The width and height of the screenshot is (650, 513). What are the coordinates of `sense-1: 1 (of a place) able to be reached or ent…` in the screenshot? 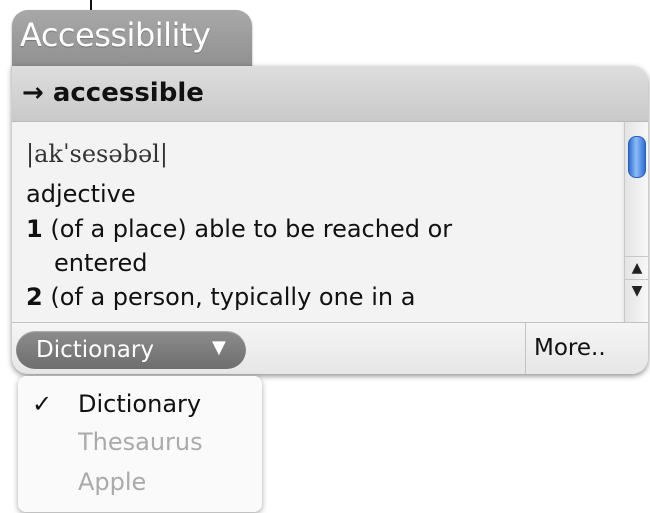 It's located at (321, 246).